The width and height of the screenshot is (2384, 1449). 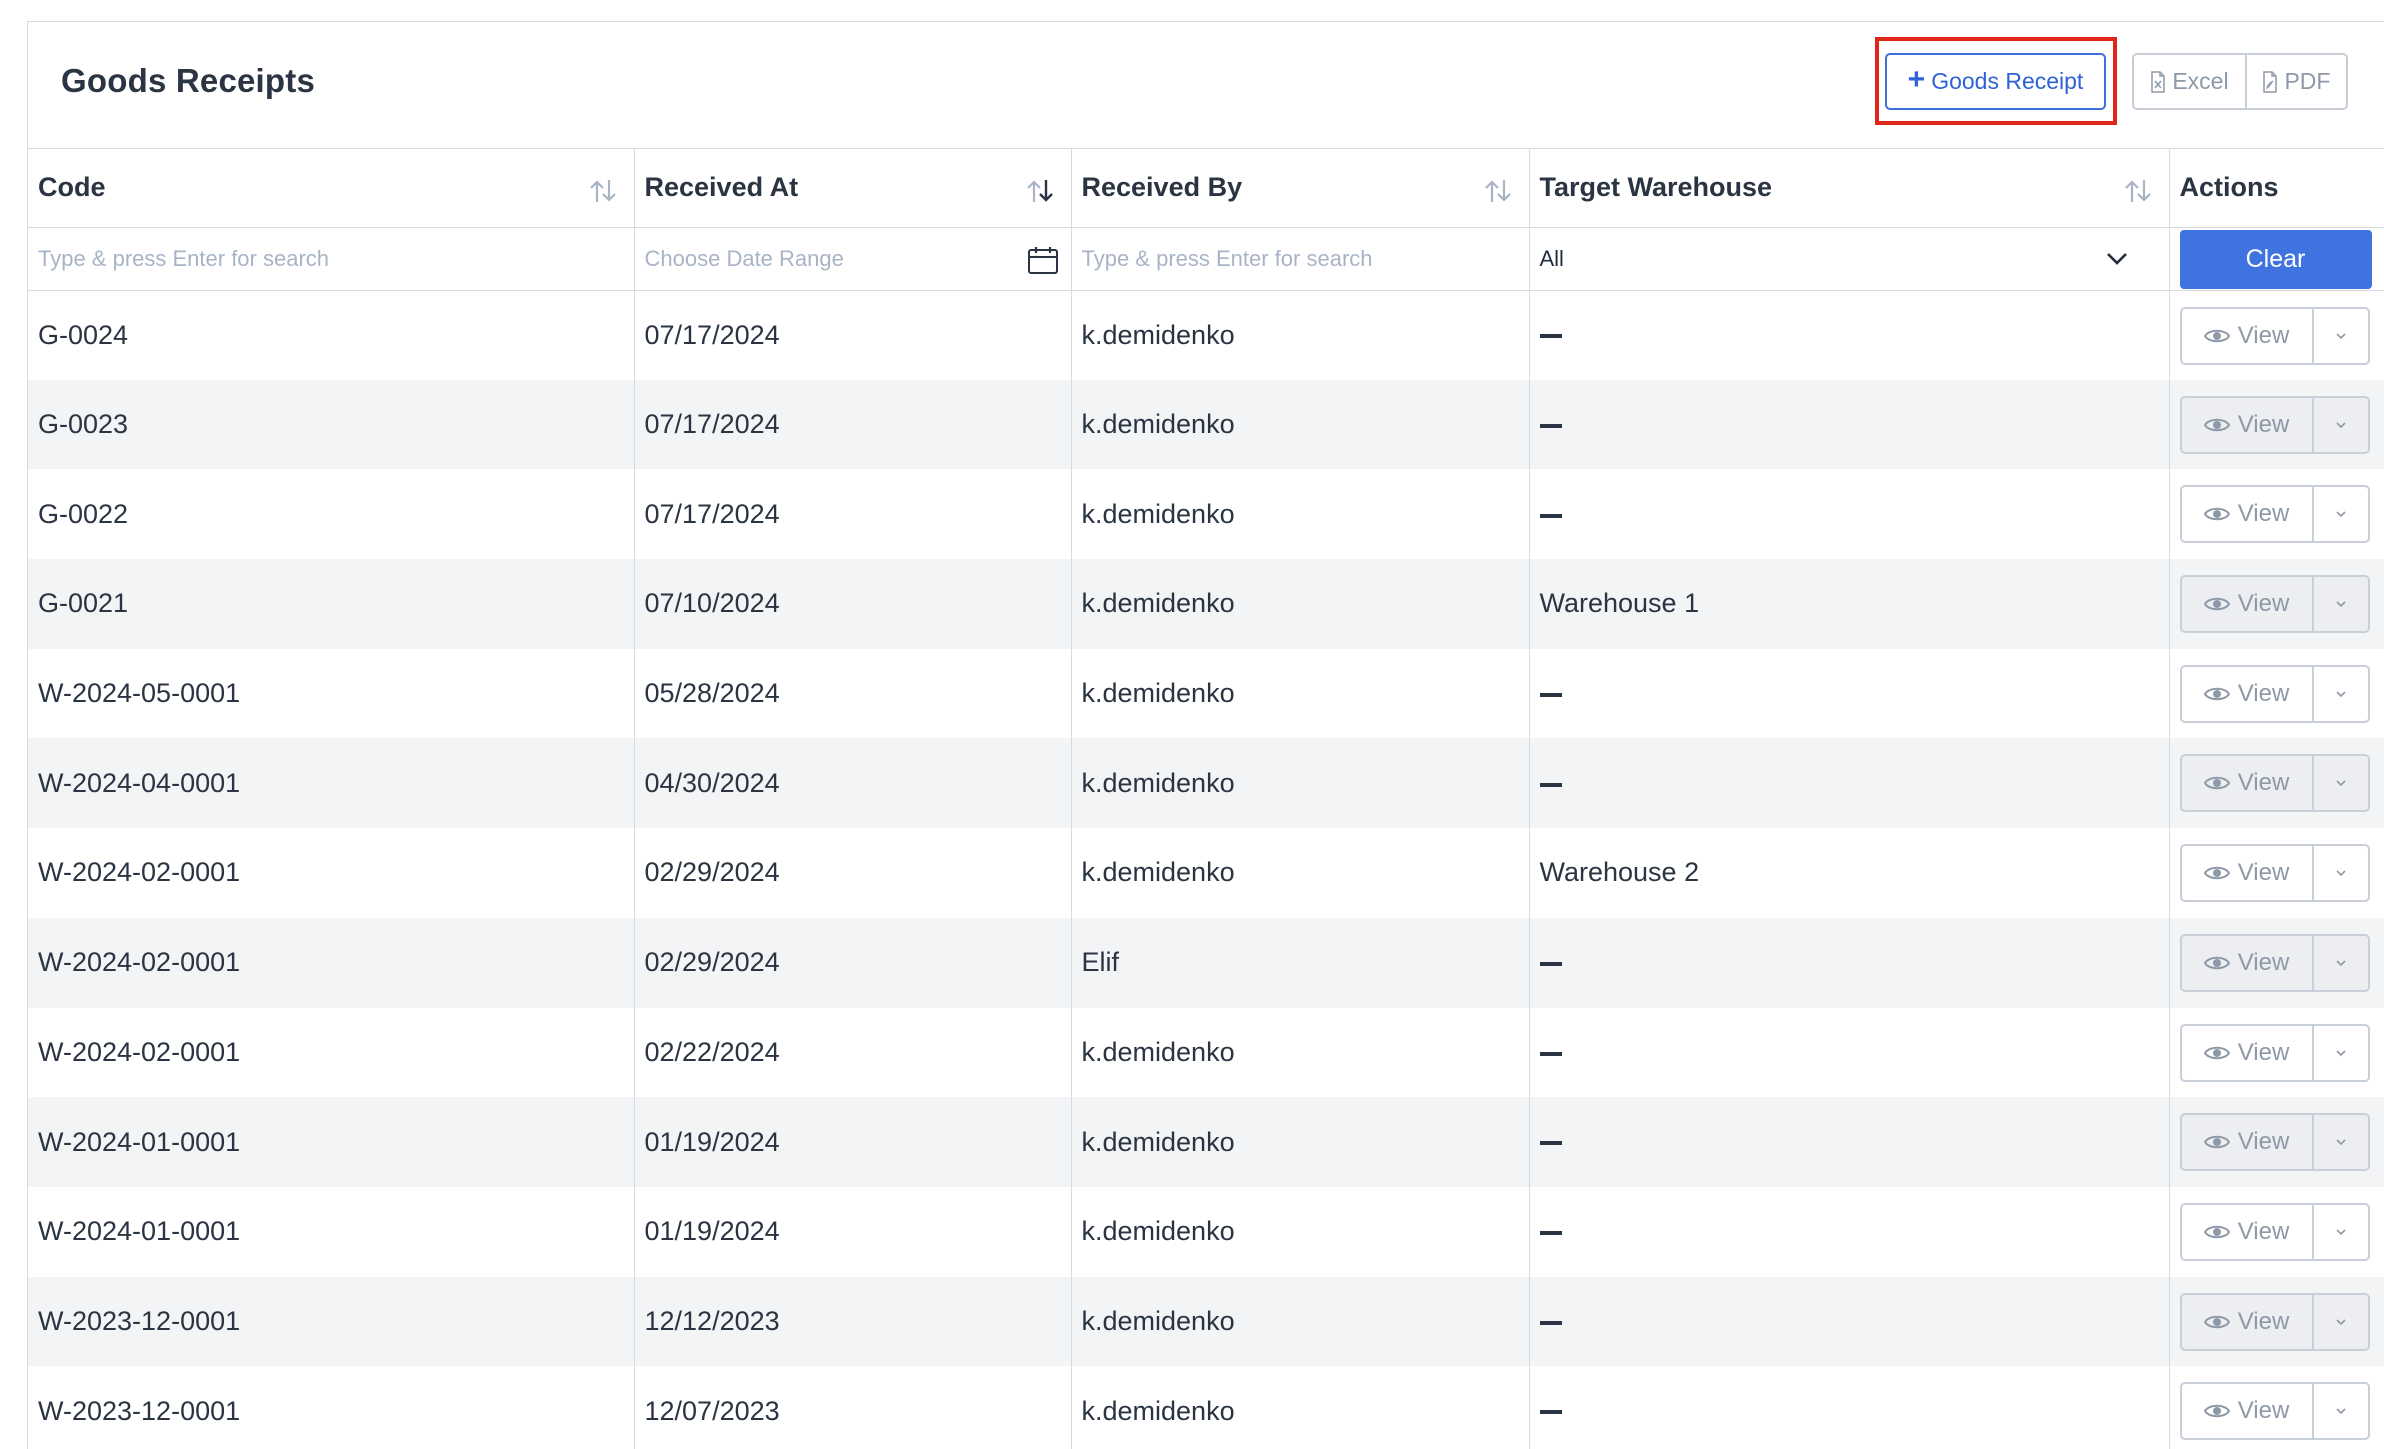 I want to click on code-cell: W-2024-02-0001, so click(x=331, y=962).